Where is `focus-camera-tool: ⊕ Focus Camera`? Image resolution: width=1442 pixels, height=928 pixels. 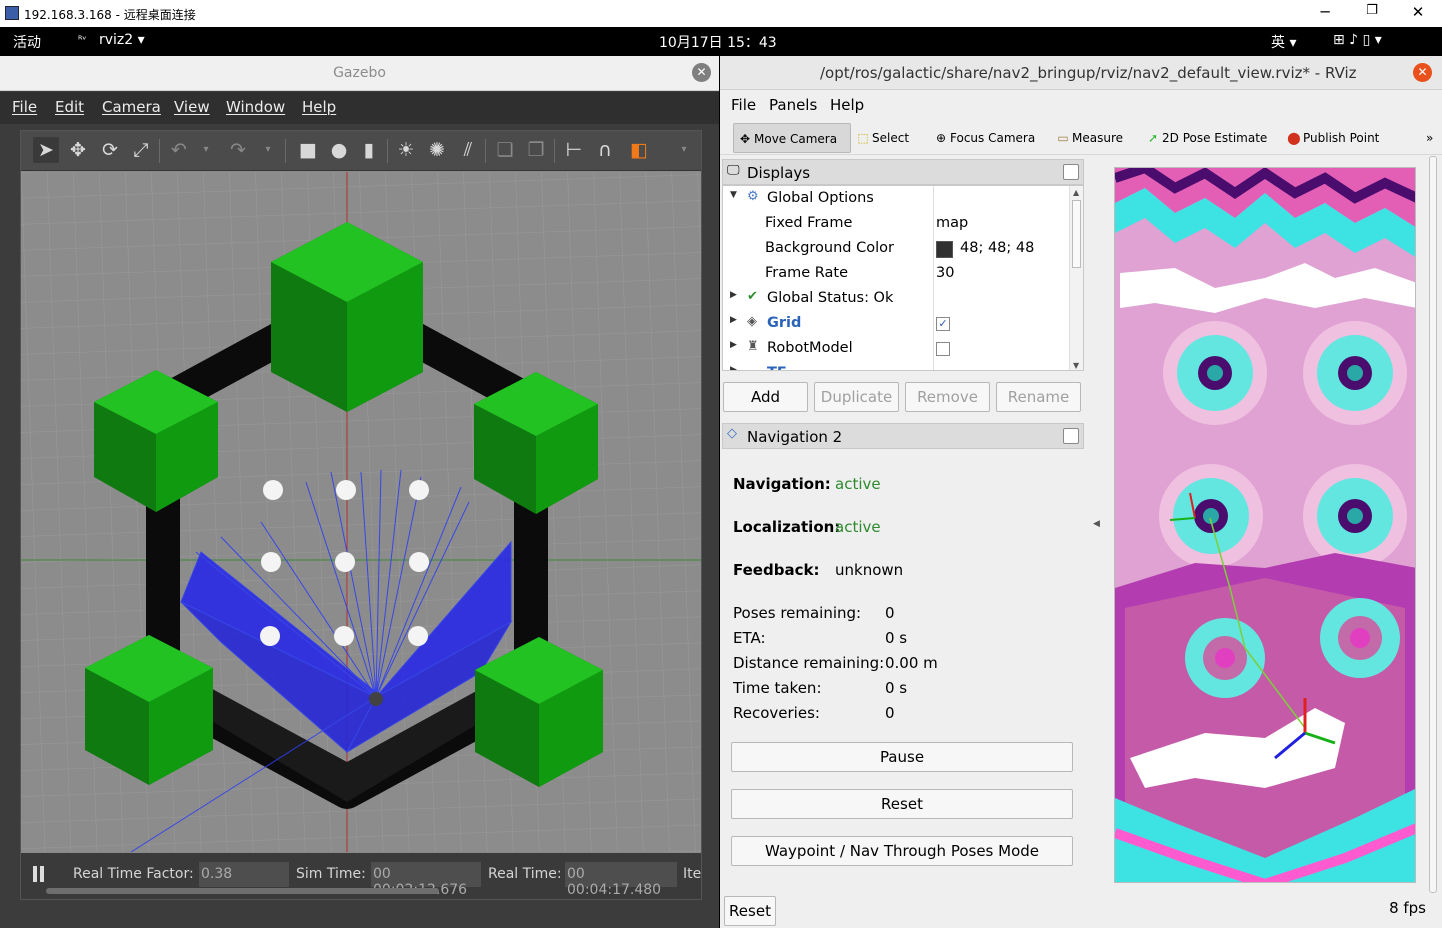
focus-camera-tool: ⊕ Focus Camera is located at coordinates (984, 138).